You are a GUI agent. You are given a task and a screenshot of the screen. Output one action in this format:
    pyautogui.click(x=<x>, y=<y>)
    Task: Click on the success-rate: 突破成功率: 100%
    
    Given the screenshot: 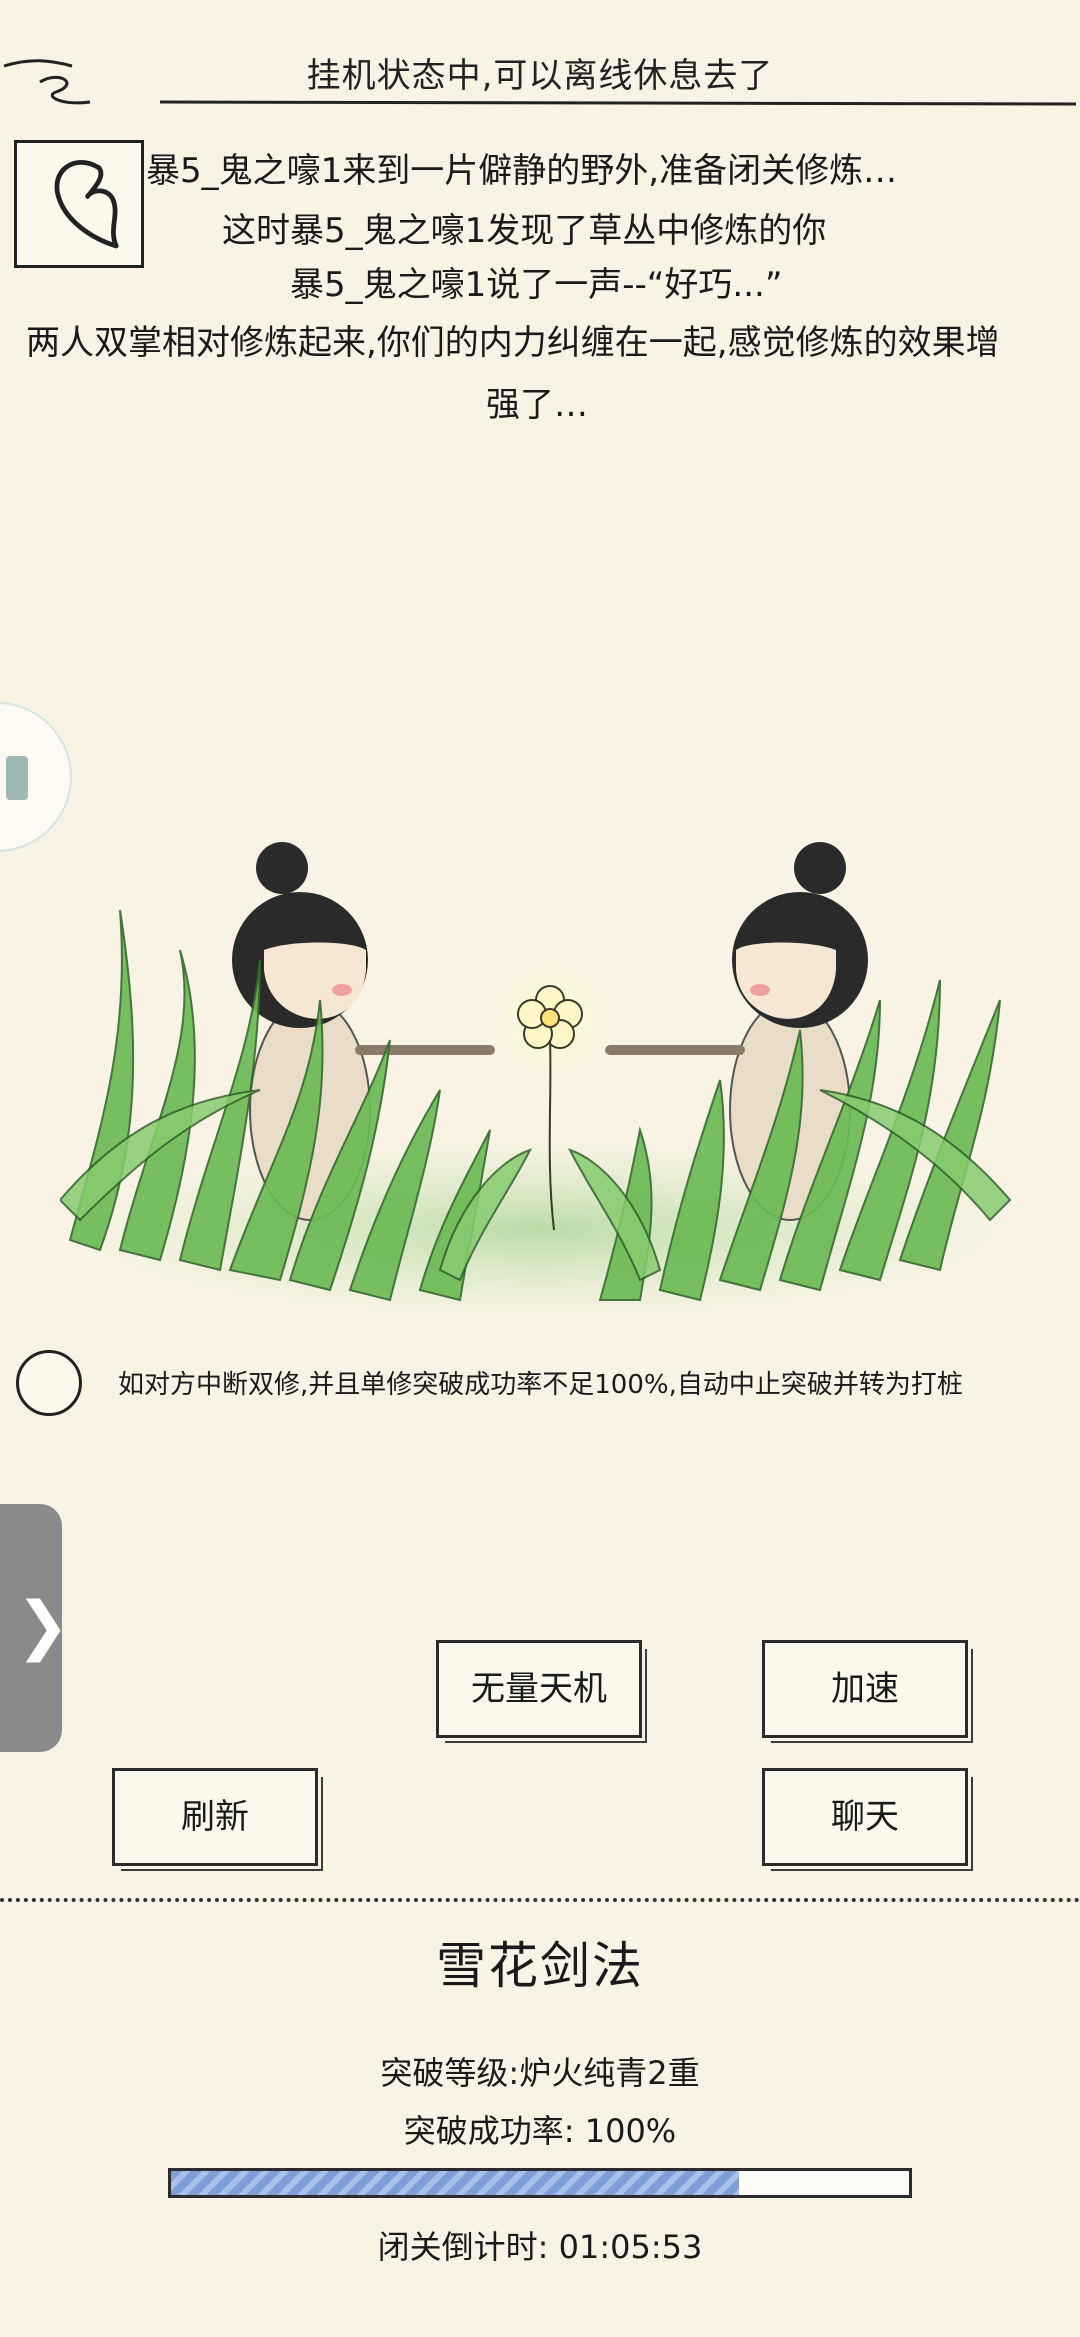 What is the action you would take?
    pyautogui.click(x=540, y=2131)
    